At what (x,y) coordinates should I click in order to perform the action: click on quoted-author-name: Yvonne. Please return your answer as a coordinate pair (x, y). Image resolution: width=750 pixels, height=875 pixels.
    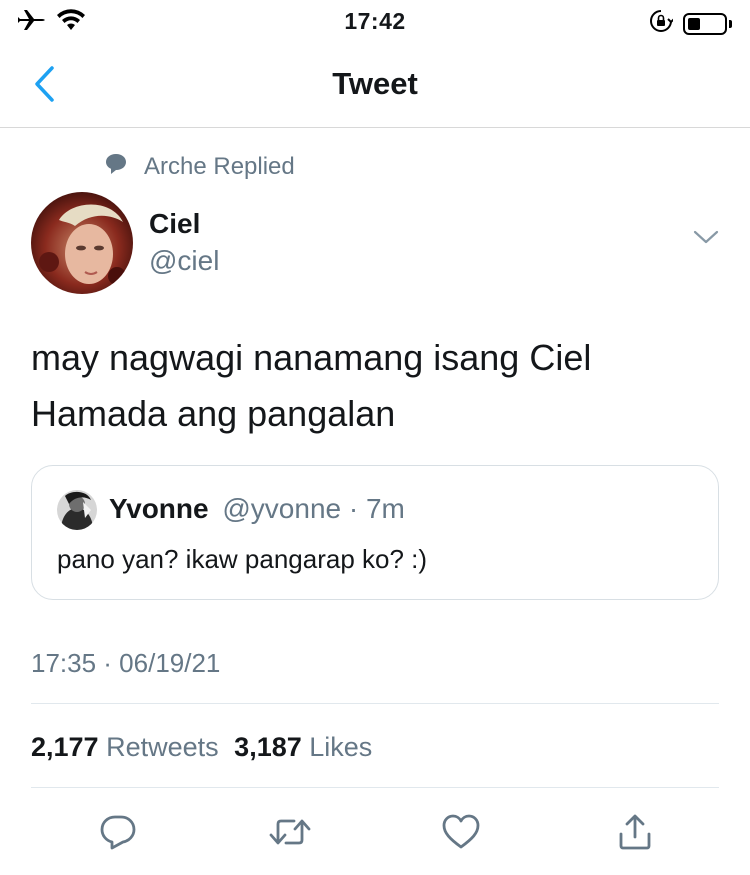
    Looking at the image, I should click on (159, 508).